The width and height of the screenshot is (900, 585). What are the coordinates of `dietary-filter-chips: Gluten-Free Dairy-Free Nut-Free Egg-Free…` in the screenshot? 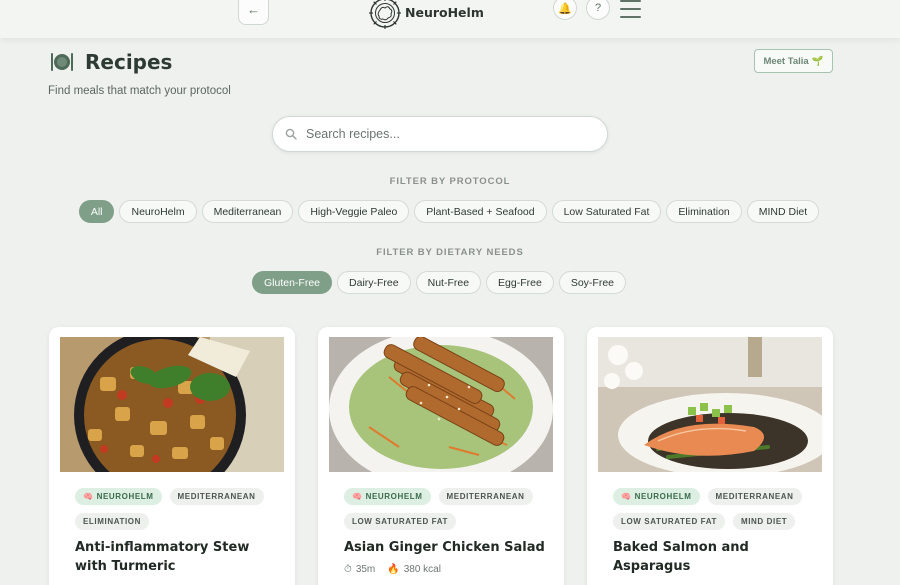 It's located at (444, 282).